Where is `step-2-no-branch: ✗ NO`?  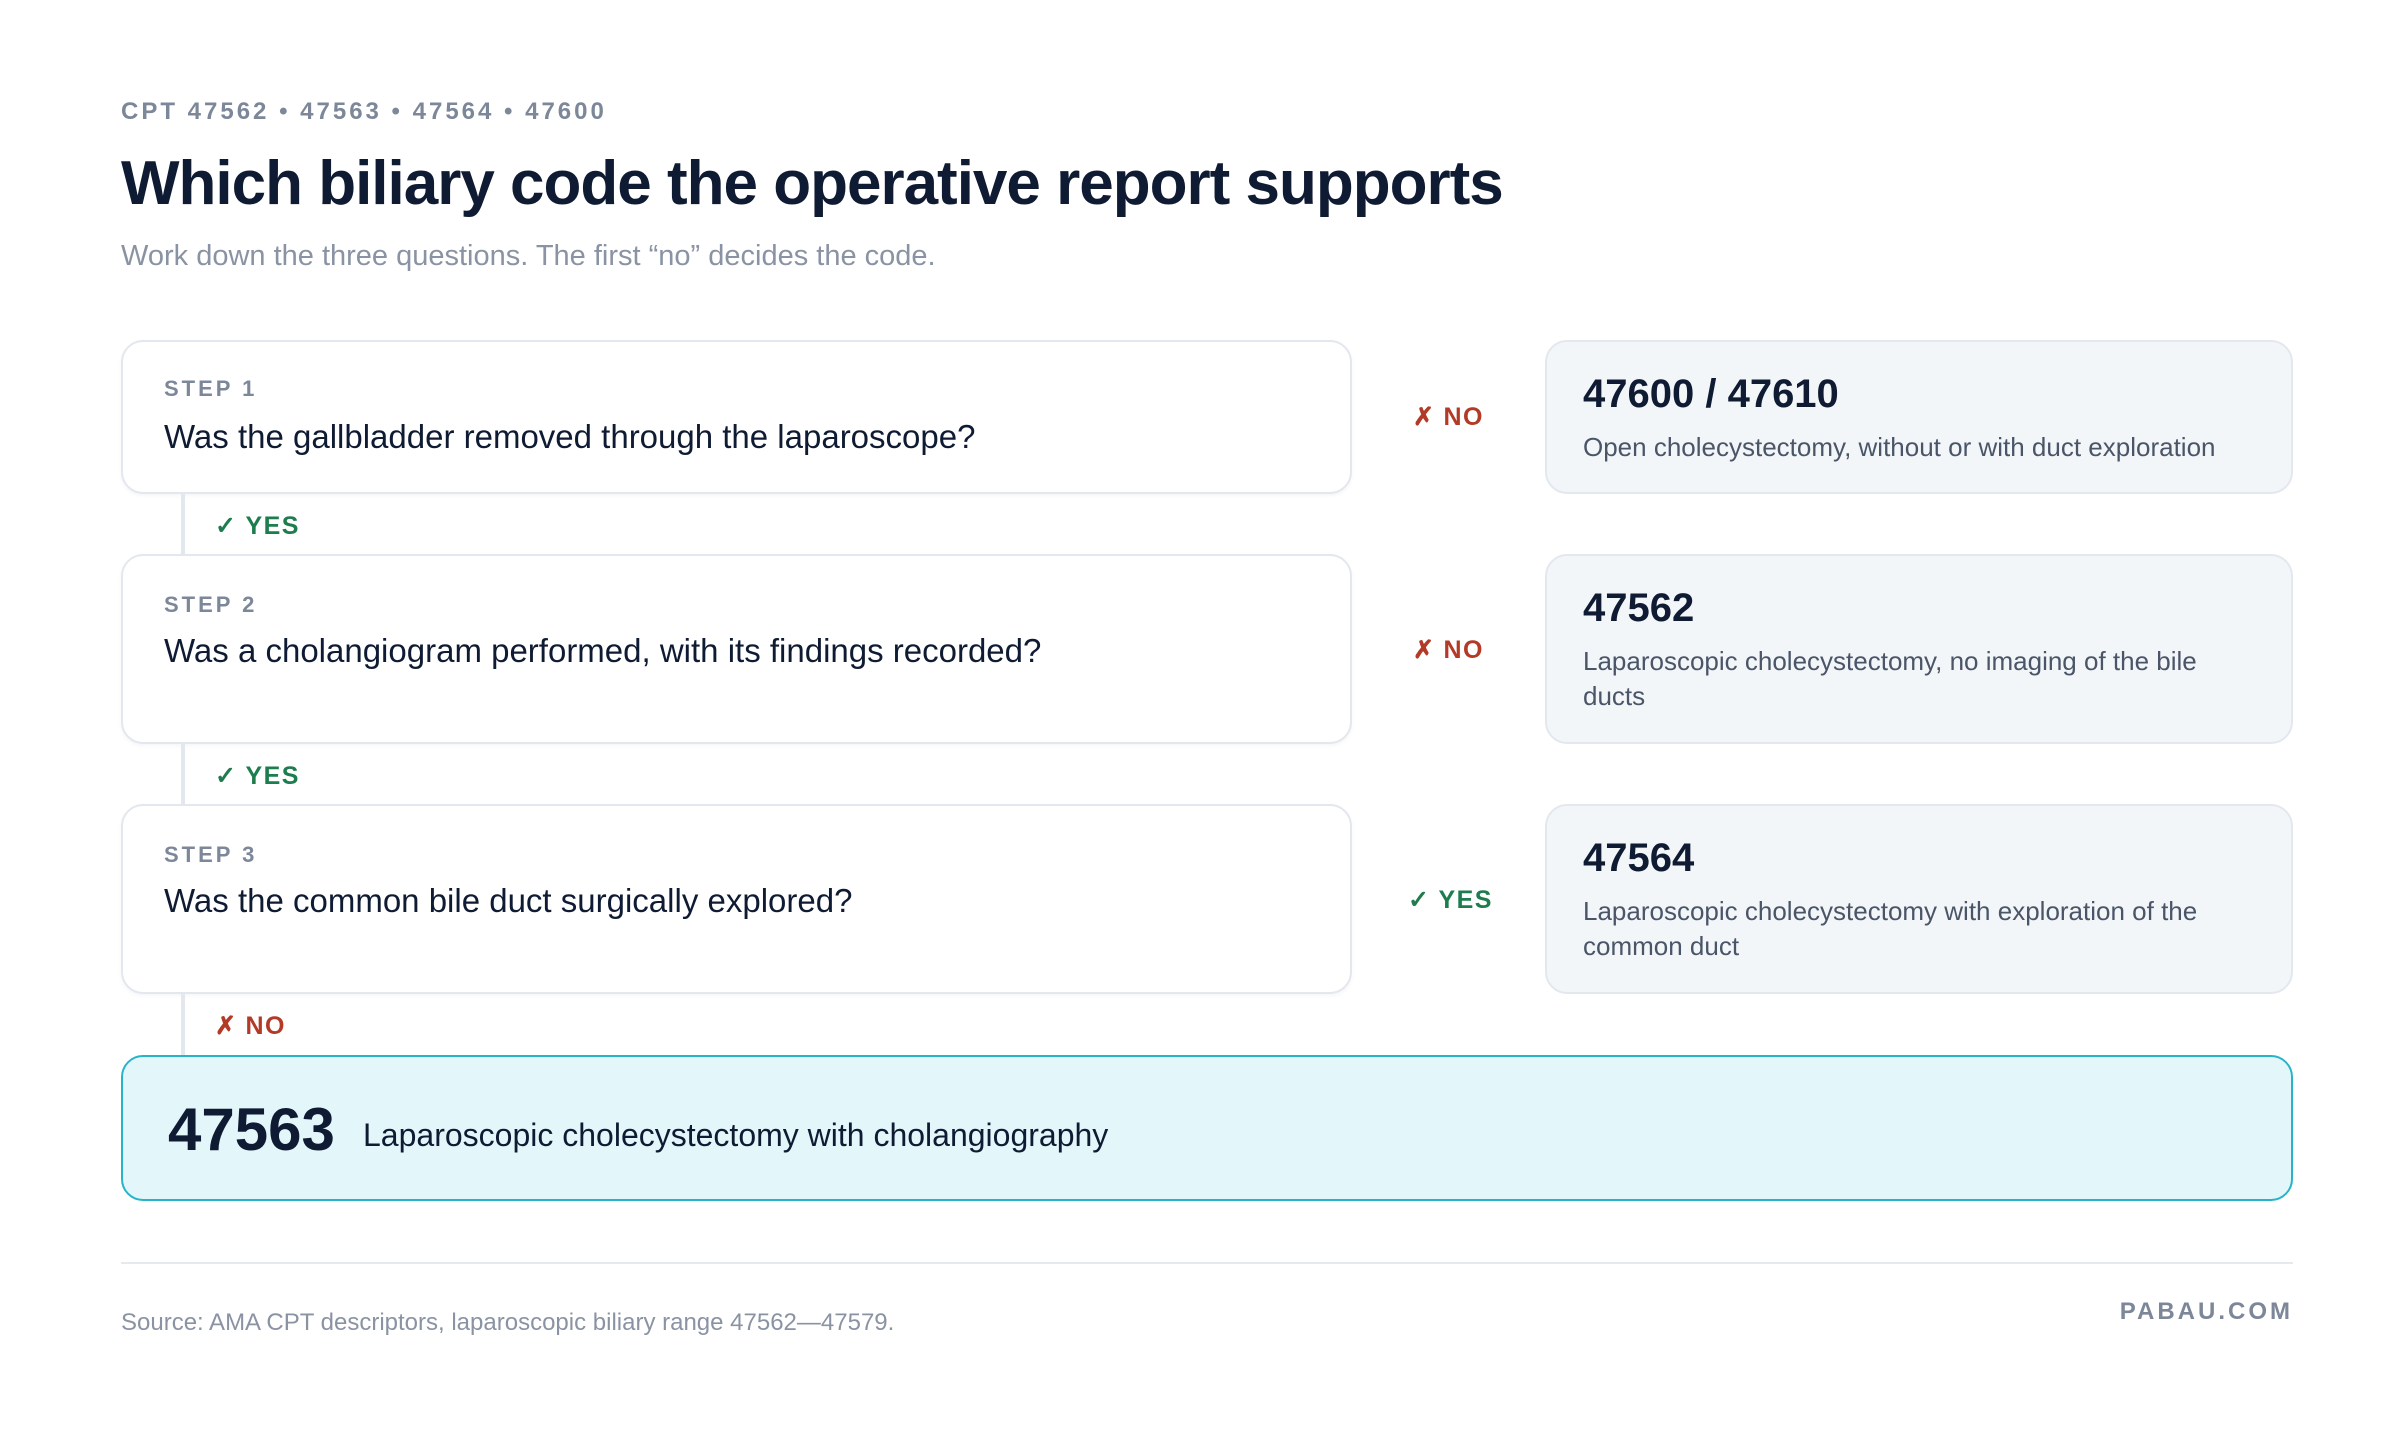
step-2-no-branch: ✗ NO is located at coordinates (1448, 650).